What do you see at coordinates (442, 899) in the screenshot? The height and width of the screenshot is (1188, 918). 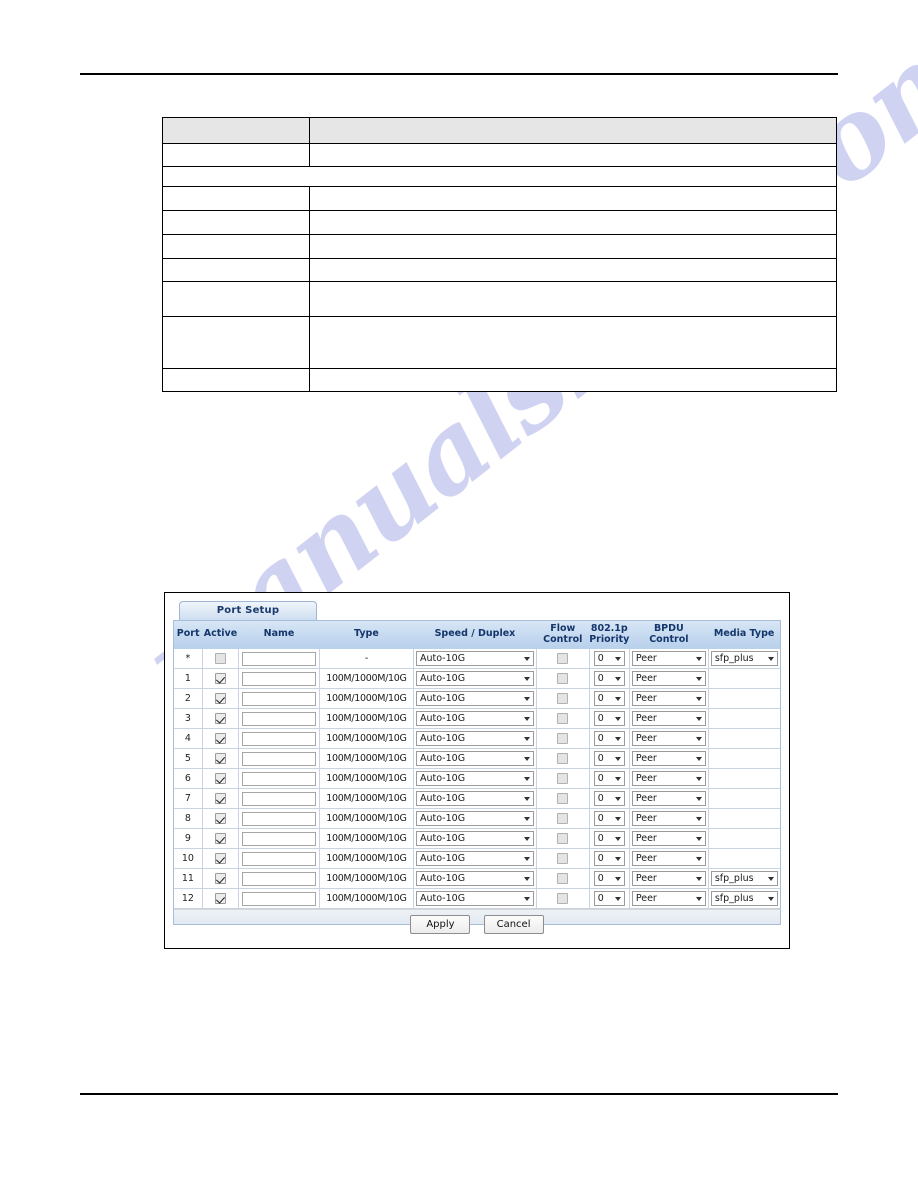 I see `speed-duplex-select-value: Auto-10G` at bounding box center [442, 899].